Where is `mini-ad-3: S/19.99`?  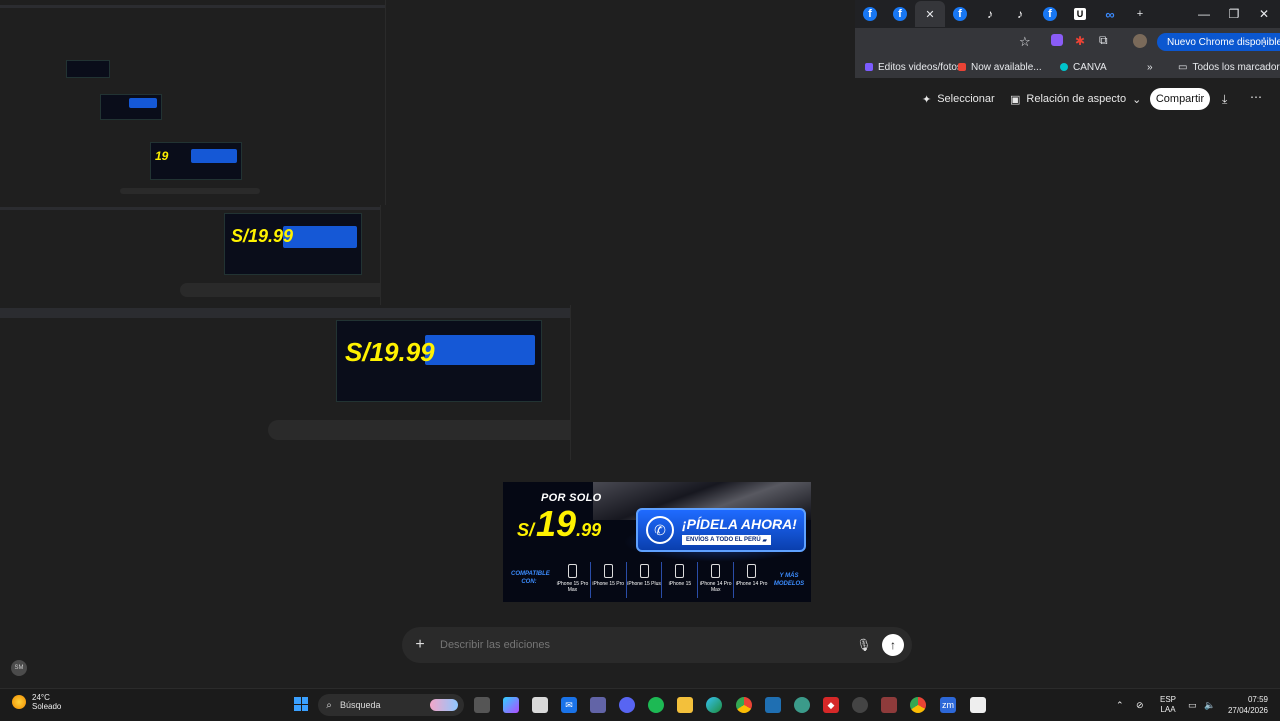
mini-ad-3: S/19.99 is located at coordinates (293, 244).